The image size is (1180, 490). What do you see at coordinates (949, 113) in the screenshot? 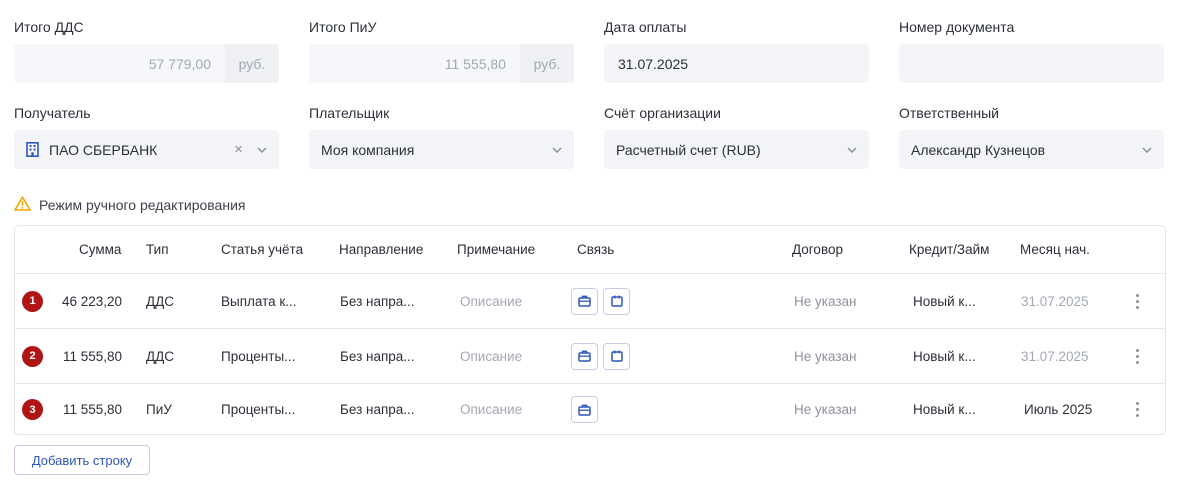
I see `responsible-label: Ответственный` at bounding box center [949, 113].